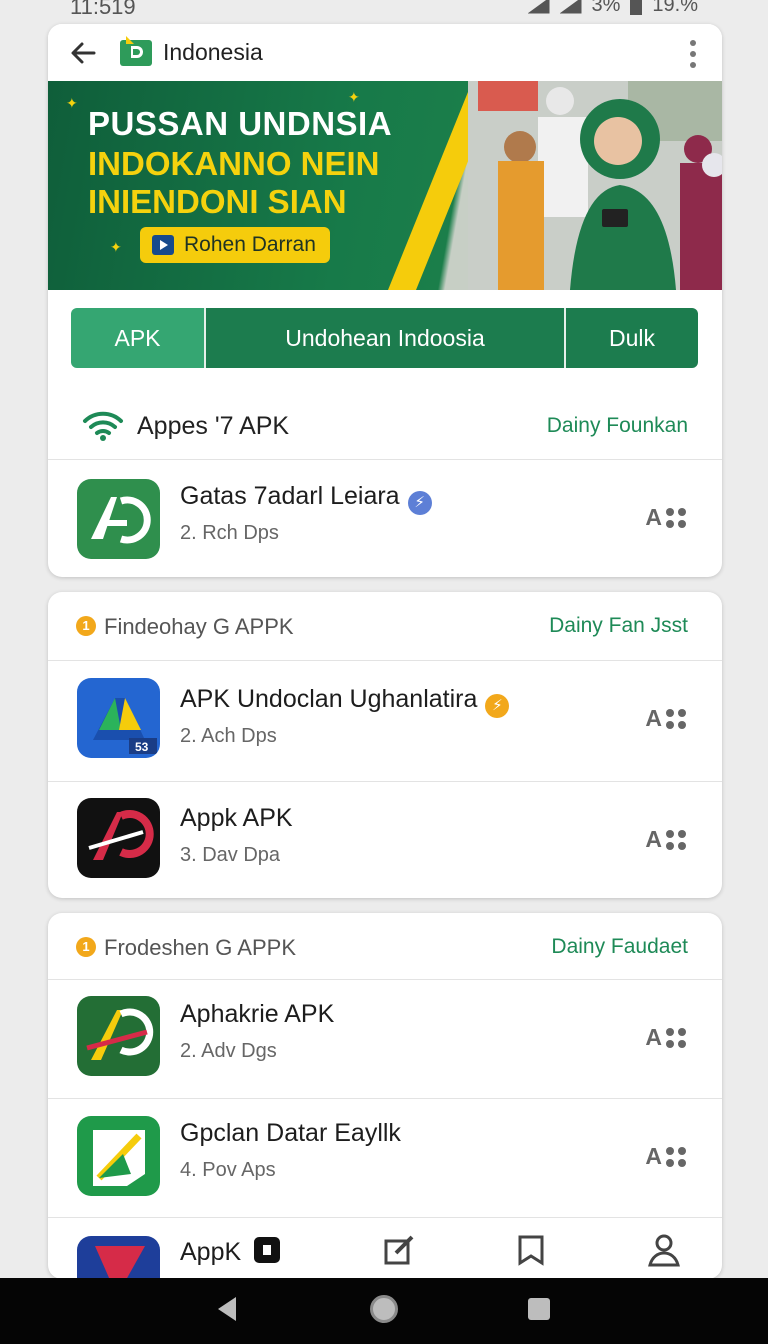 The height and width of the screenshot is (1344, 768). Describe the element at coordinates (229, 533) in the screenshot. I see `app-meta: 2. Rch Dps` at that location.